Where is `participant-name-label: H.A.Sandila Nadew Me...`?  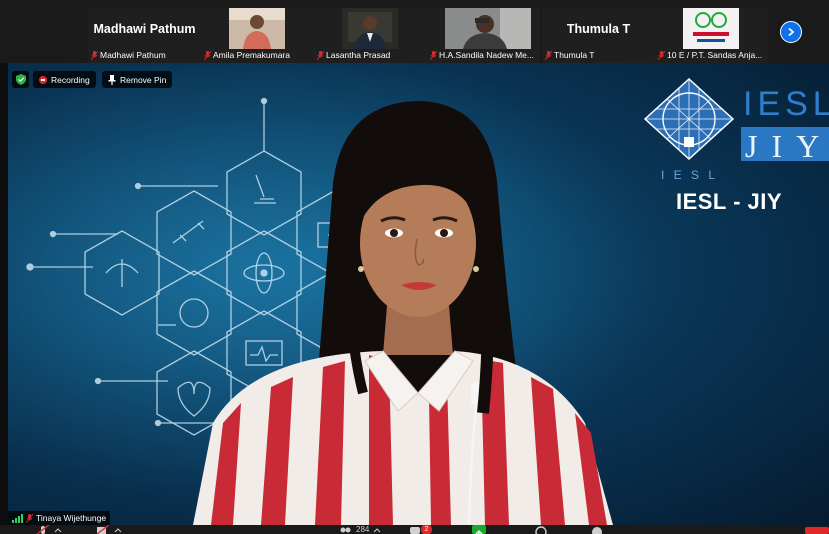
participant-name-label: H.A.Sandila Nadew Me... is located at coordinates (484, 55).